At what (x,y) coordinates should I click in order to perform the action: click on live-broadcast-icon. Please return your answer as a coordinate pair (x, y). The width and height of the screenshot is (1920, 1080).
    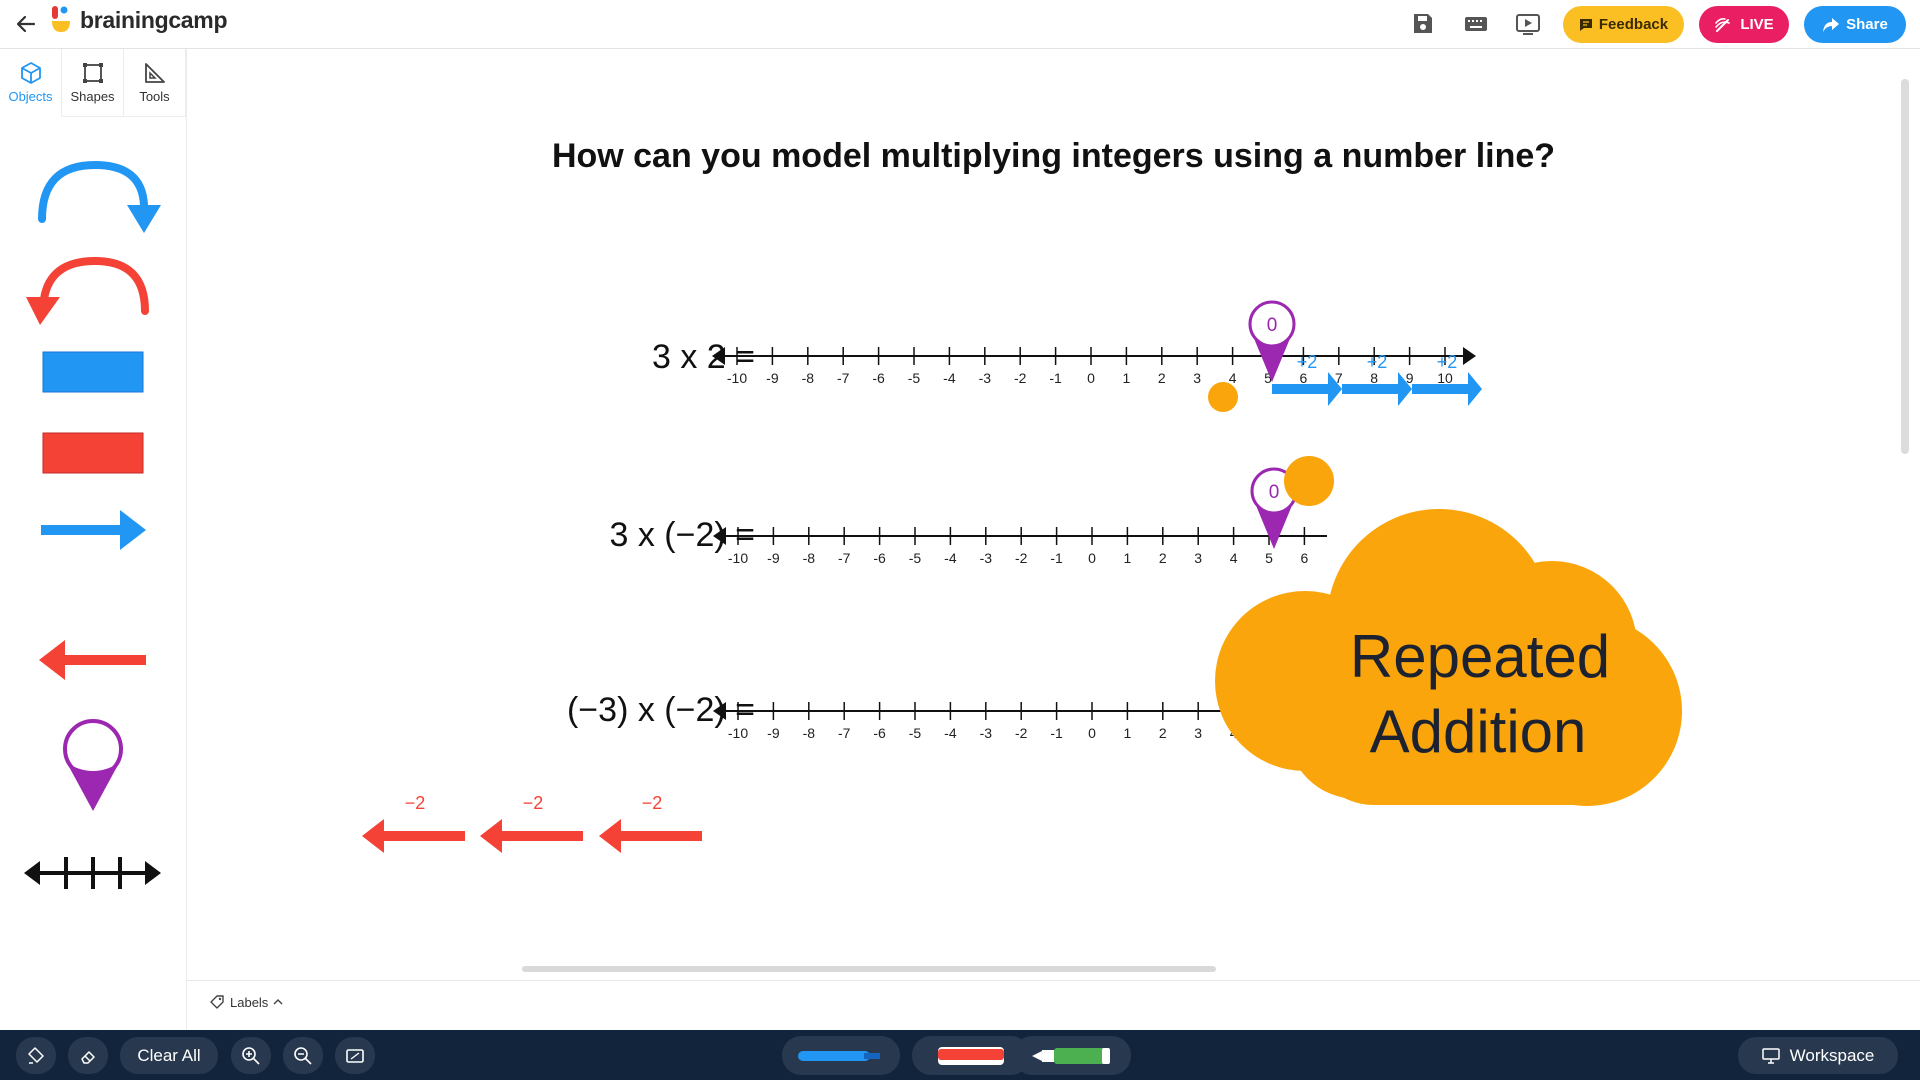
    Looking at the image, I should click on (1723, 24).